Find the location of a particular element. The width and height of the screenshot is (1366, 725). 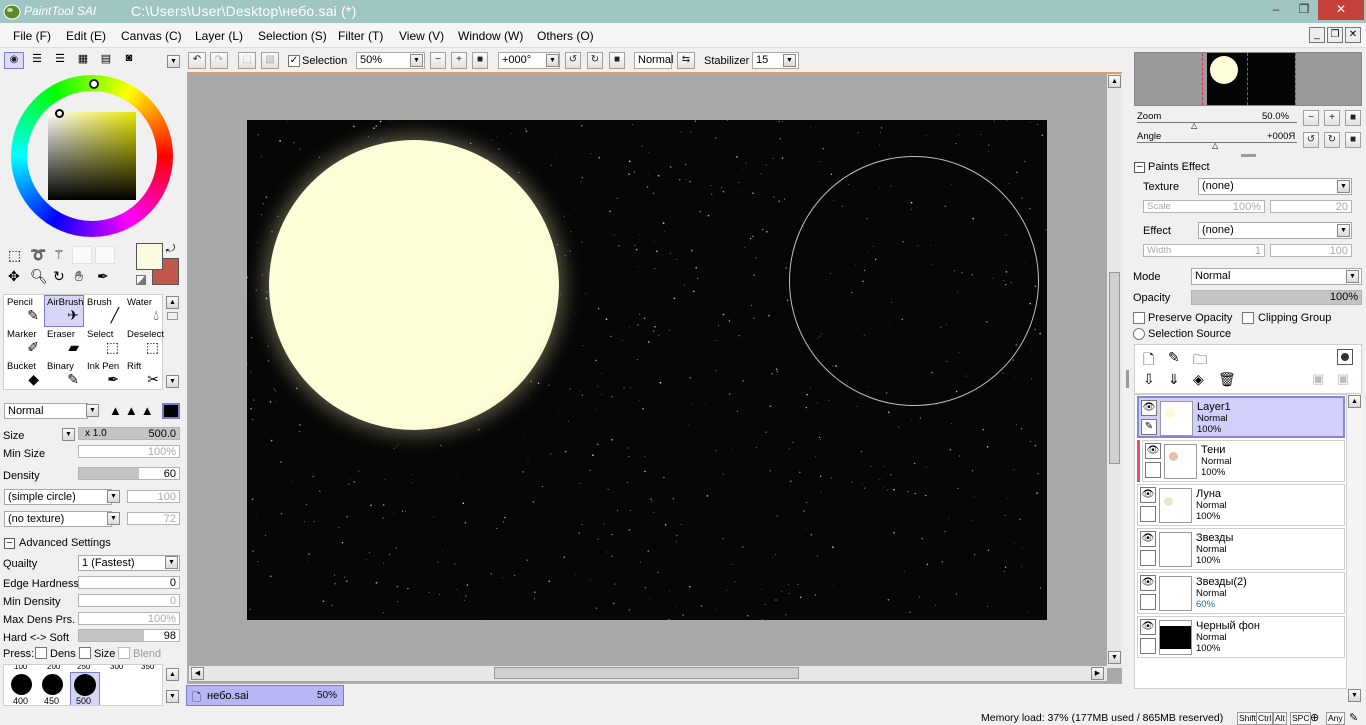

layer-mode-arrow: ▼ is located at coordinates (1352, 276).